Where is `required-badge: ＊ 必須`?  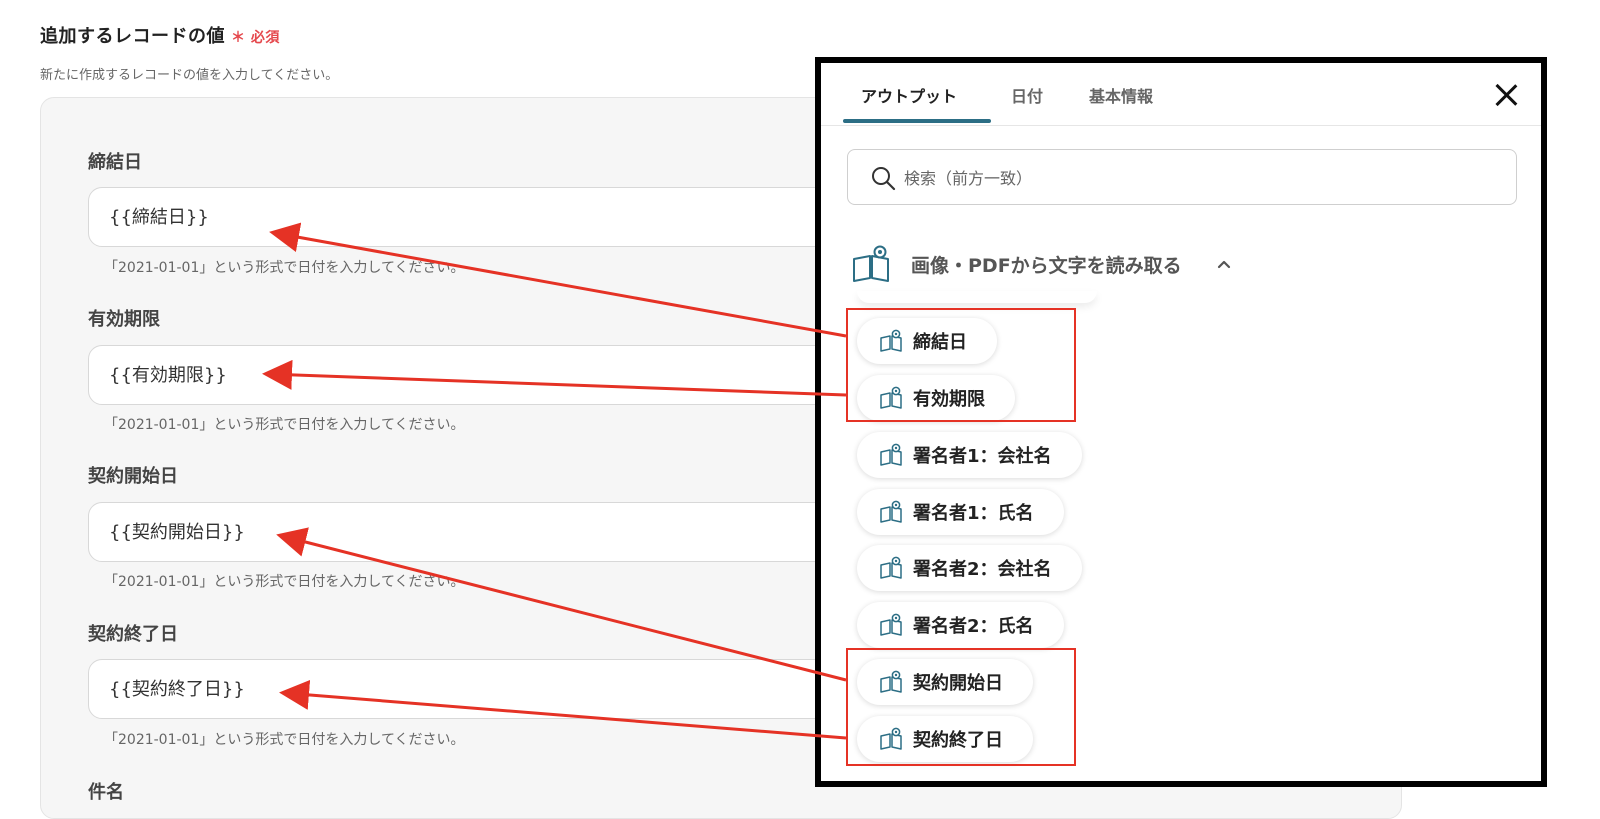
required-badge: ＊ 必須 is located at coordinates (255, 38).